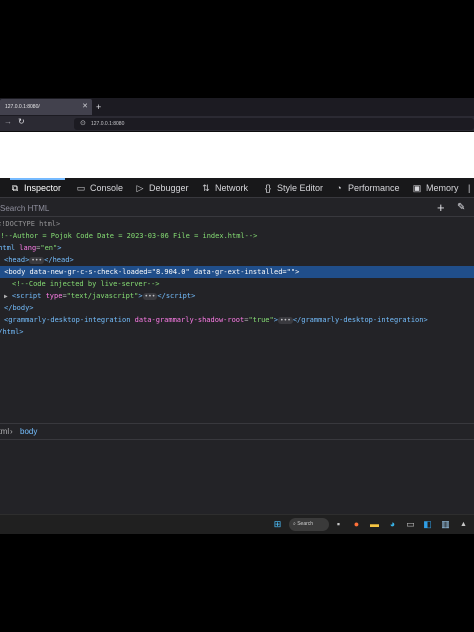  I want to click on breadcrumb-html: html, so click(4, 432).